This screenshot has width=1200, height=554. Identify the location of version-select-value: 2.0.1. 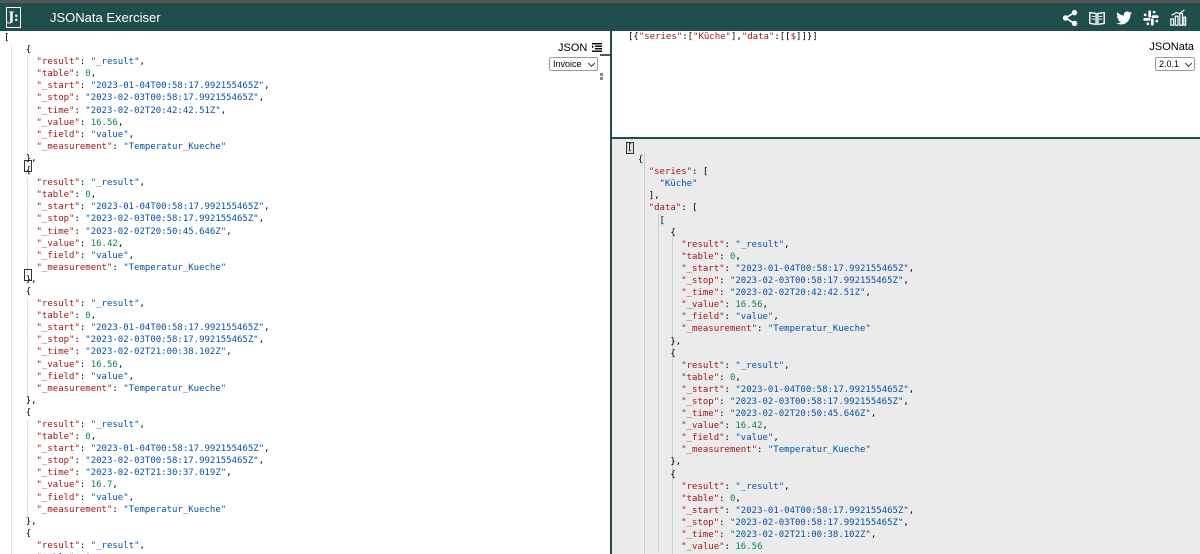
(1169, 64).